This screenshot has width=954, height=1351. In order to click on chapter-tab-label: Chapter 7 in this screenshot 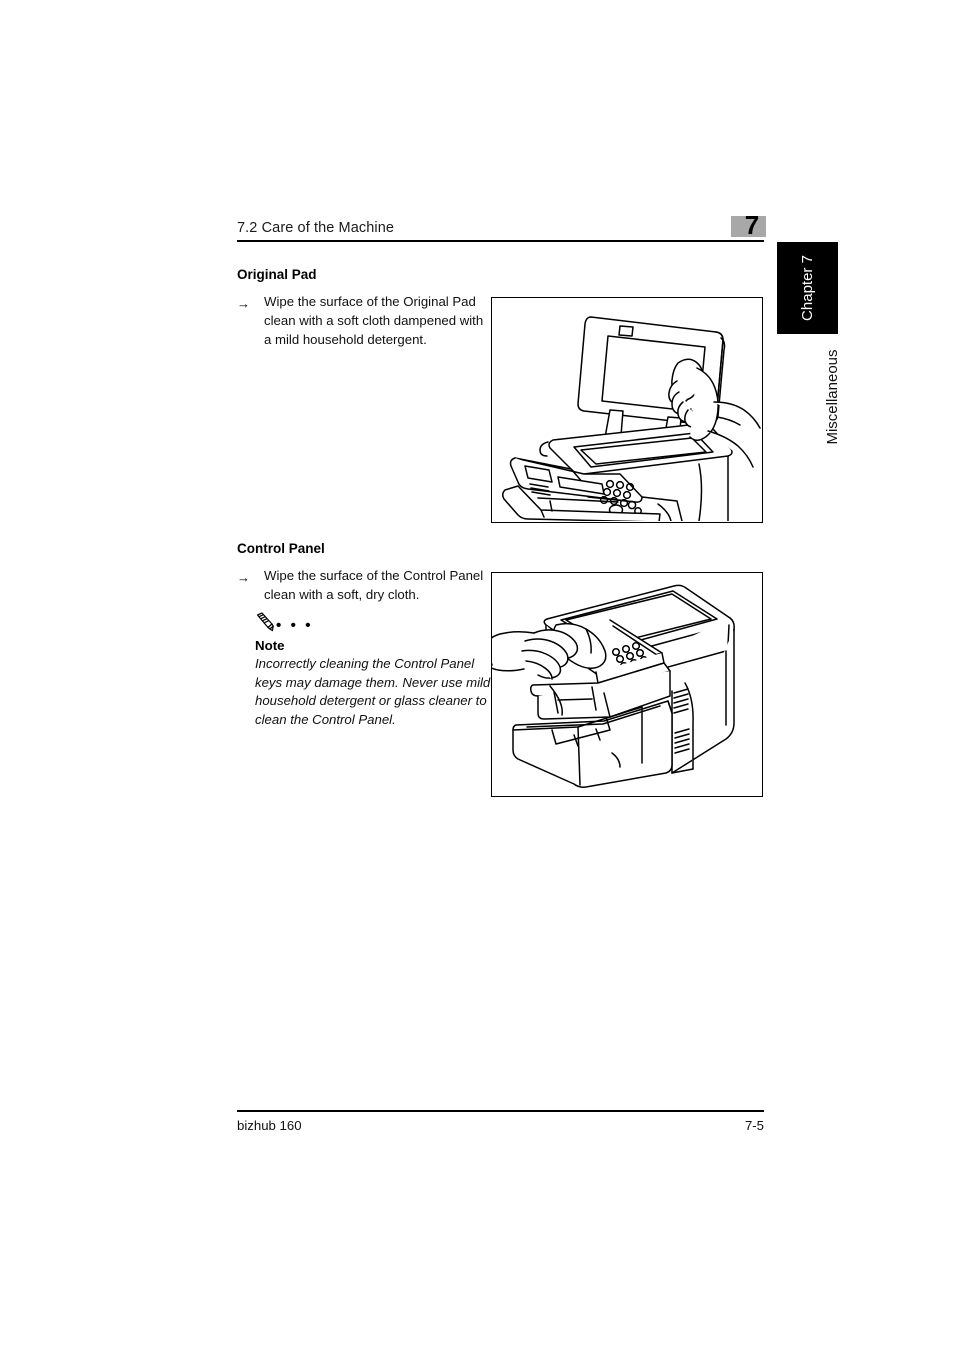, I will do `click(807, 288)`.